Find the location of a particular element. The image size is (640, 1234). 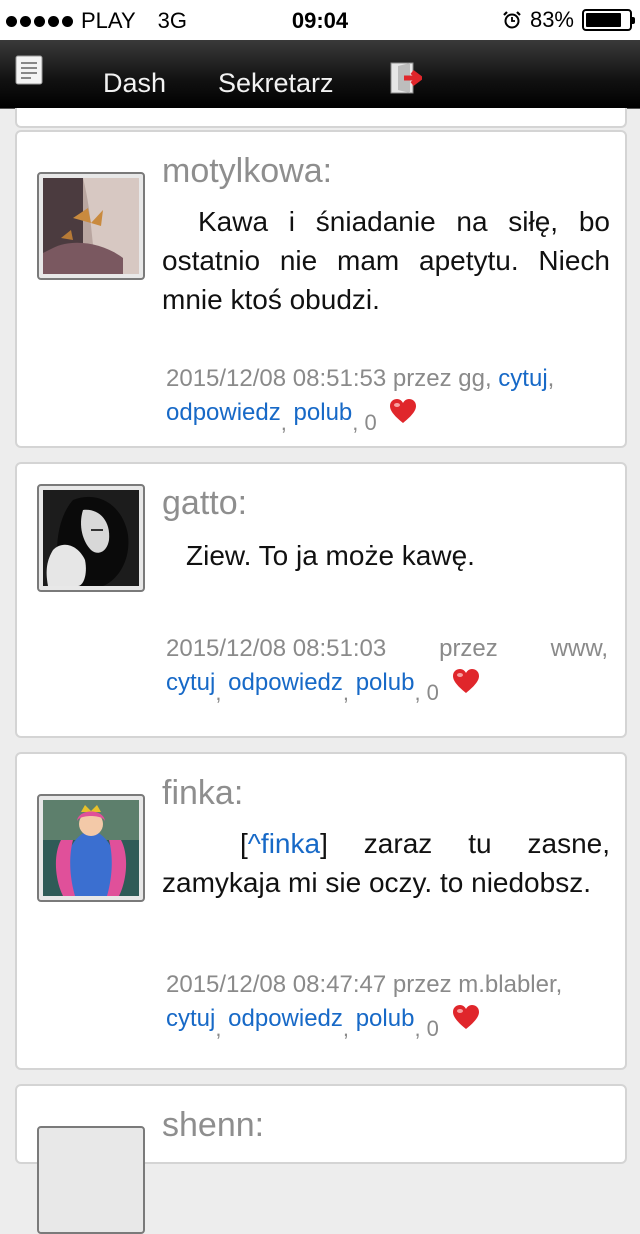

nav-sekretarz: Sekretarz is located at coordinates (276, 83).